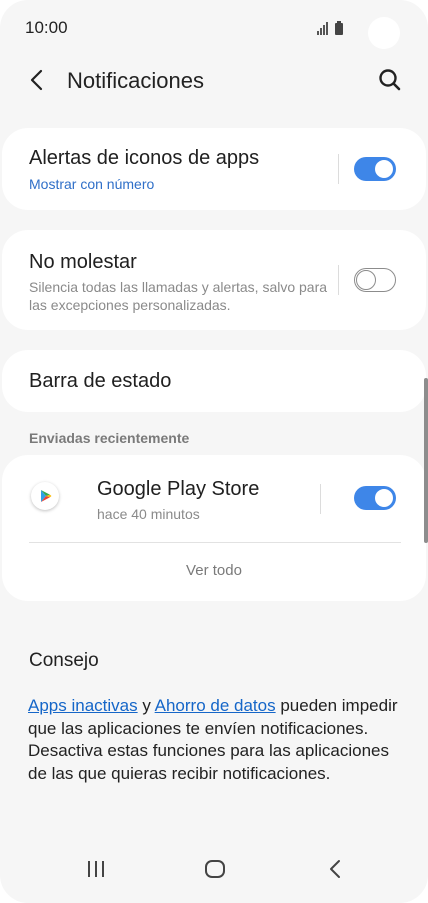 This screenshot has height=903, width=428. I want to click on data-saver-link: Ahorro de datos, so click(215, 705).